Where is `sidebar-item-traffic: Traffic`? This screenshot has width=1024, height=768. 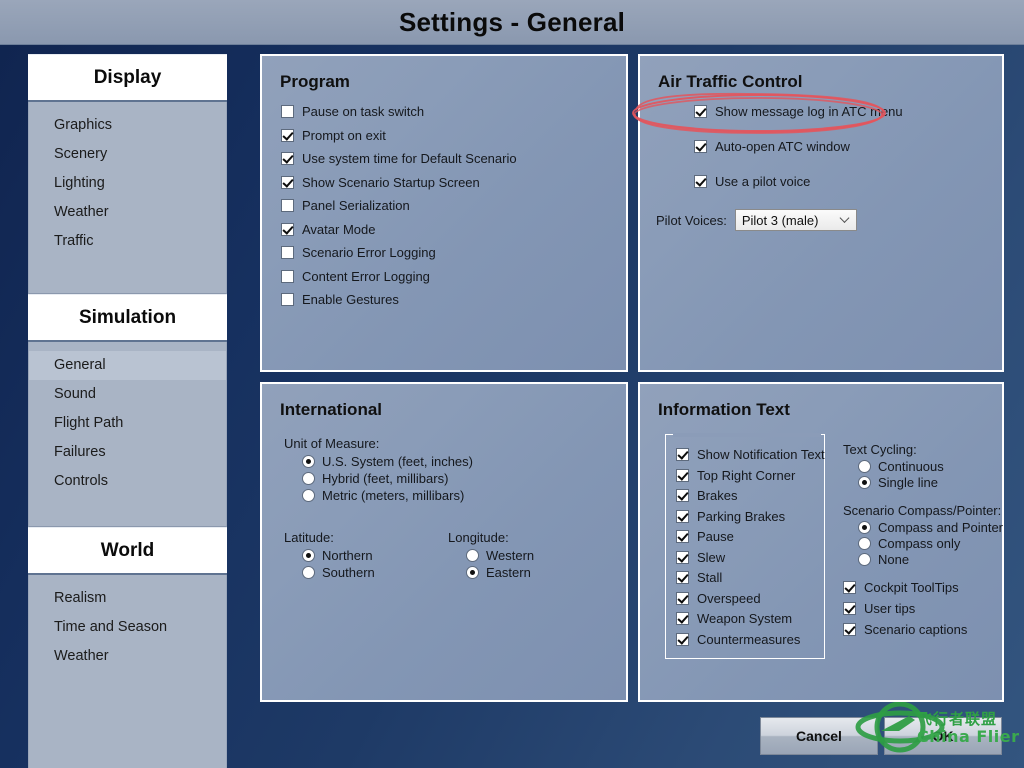
sidebar-item-traffic: Traffic is located at coordinates (127, 241).